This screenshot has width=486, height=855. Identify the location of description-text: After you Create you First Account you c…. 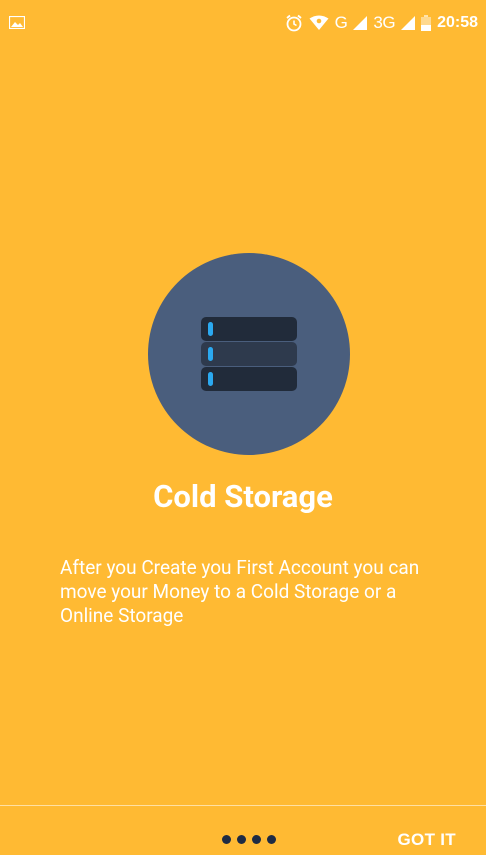
(240, 591).